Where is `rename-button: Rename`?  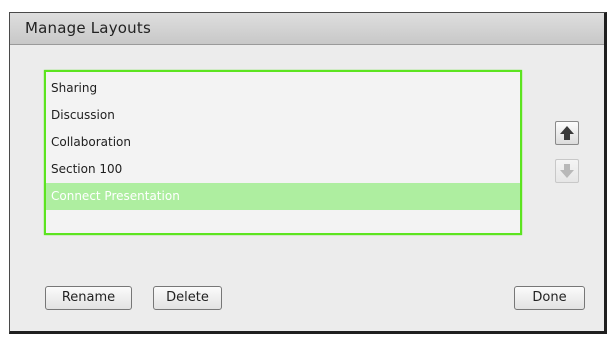 rename-button: Rename is located at coordinates (88, 298).